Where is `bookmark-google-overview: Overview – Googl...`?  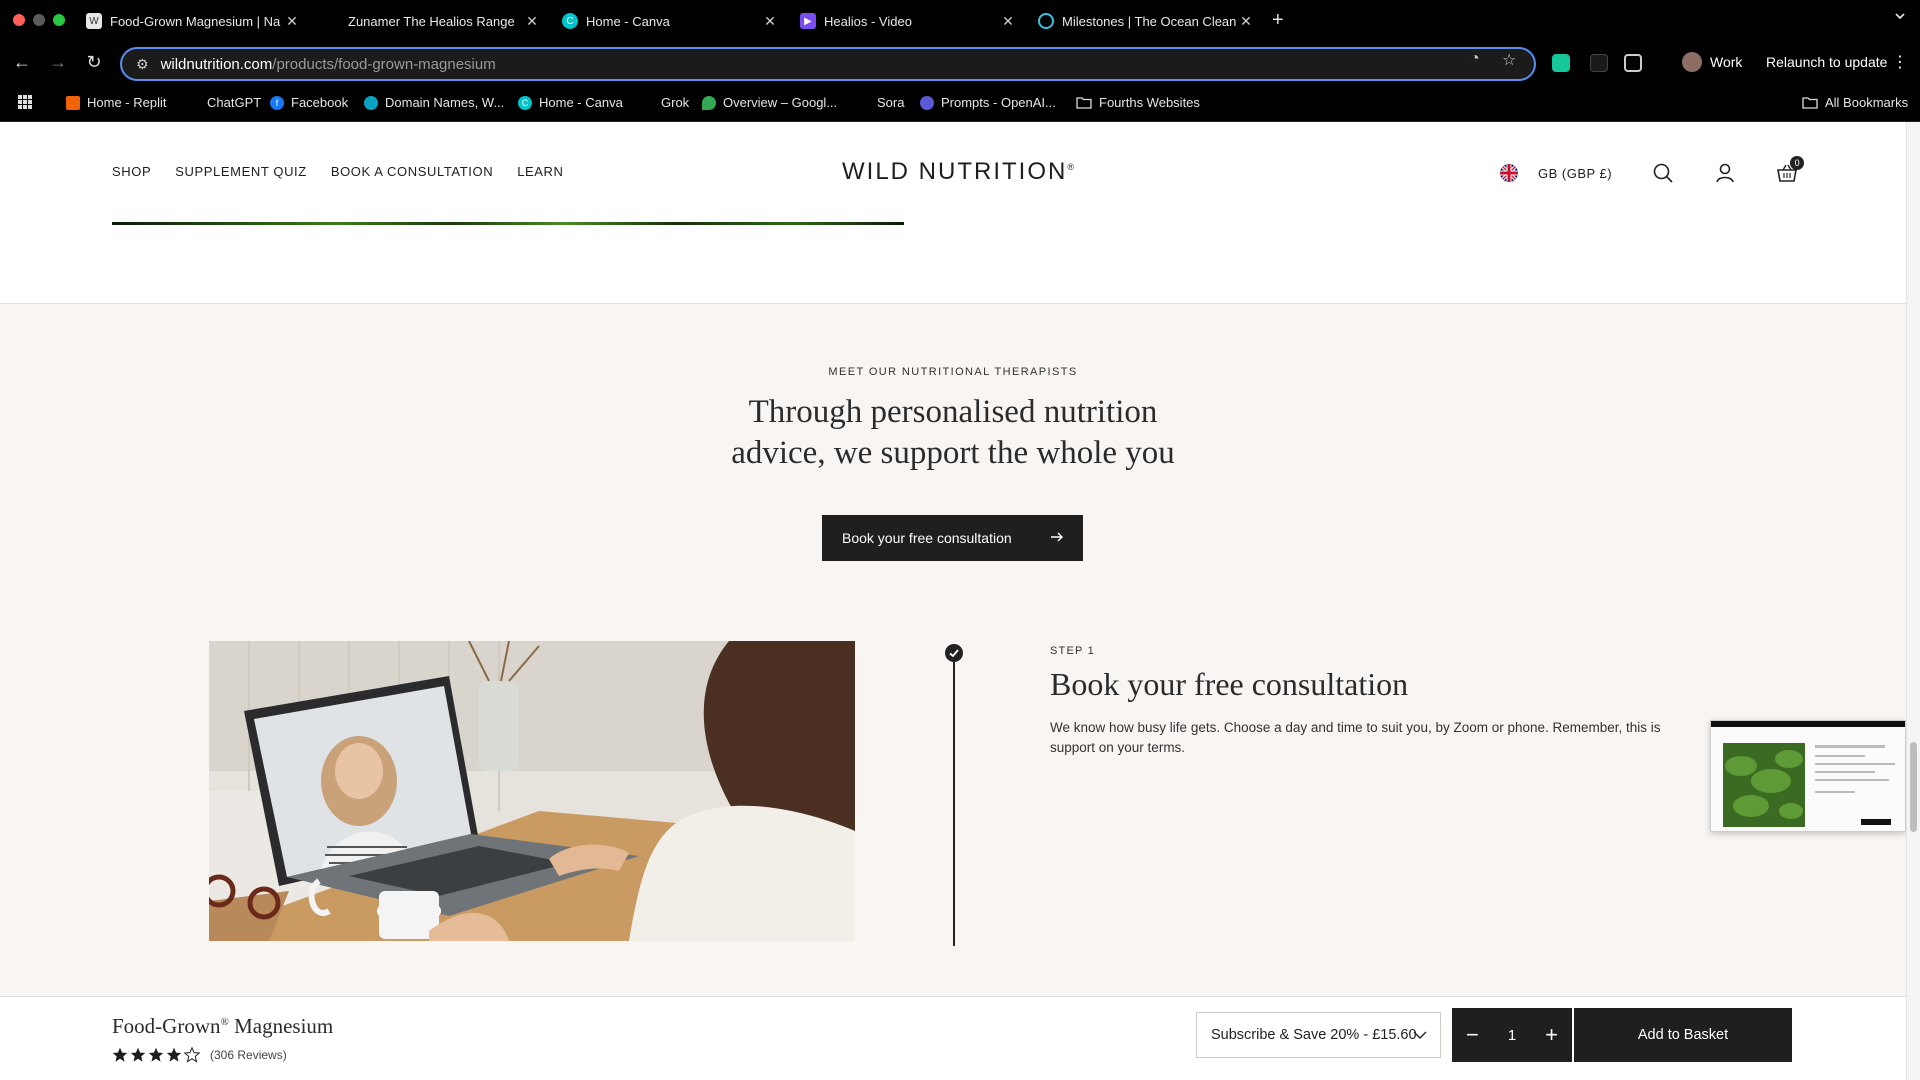 bookmark-google-overview: Overview – Googl... is located at coordinates (769, 102).